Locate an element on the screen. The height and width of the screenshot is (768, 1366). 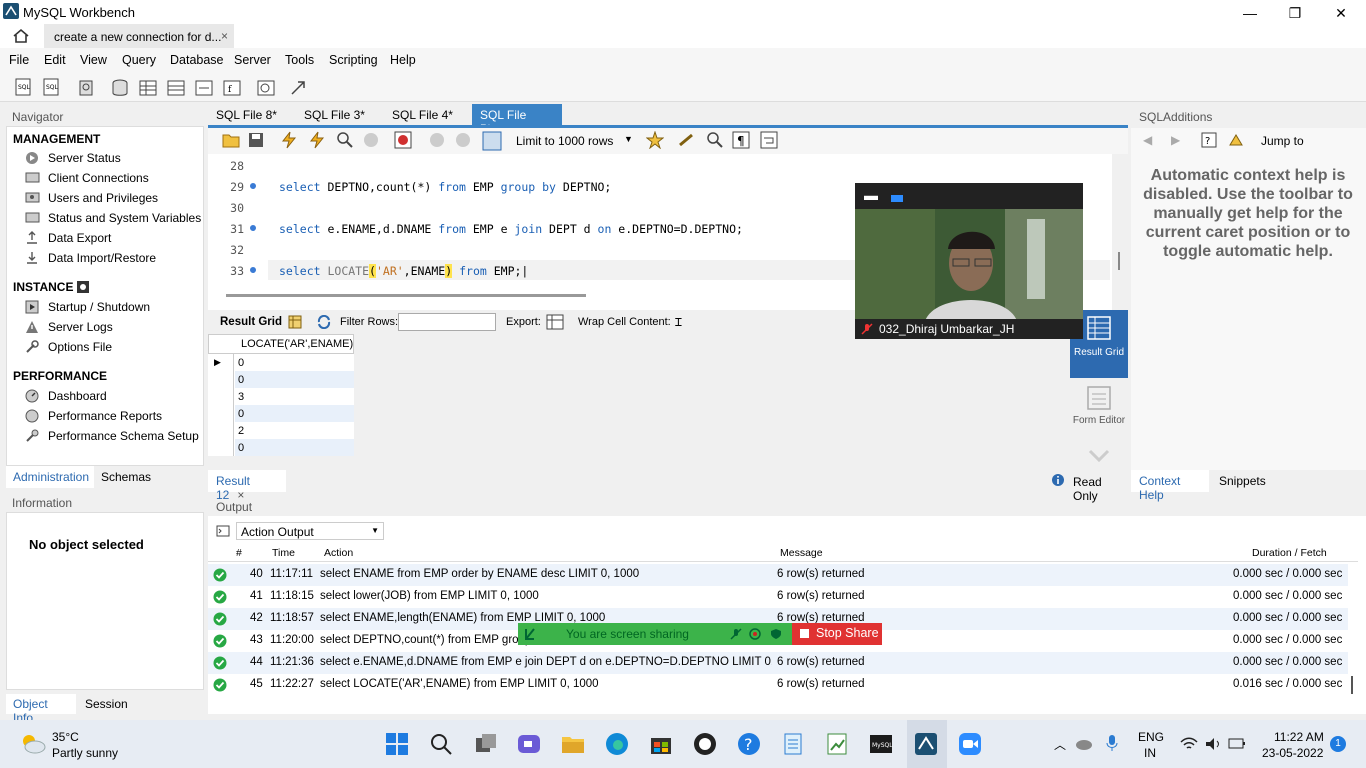
result-grid: LOCATE('AR',ENAME) ▶ 0 0 3 0 2 0 is located at coordinates (281, 395).